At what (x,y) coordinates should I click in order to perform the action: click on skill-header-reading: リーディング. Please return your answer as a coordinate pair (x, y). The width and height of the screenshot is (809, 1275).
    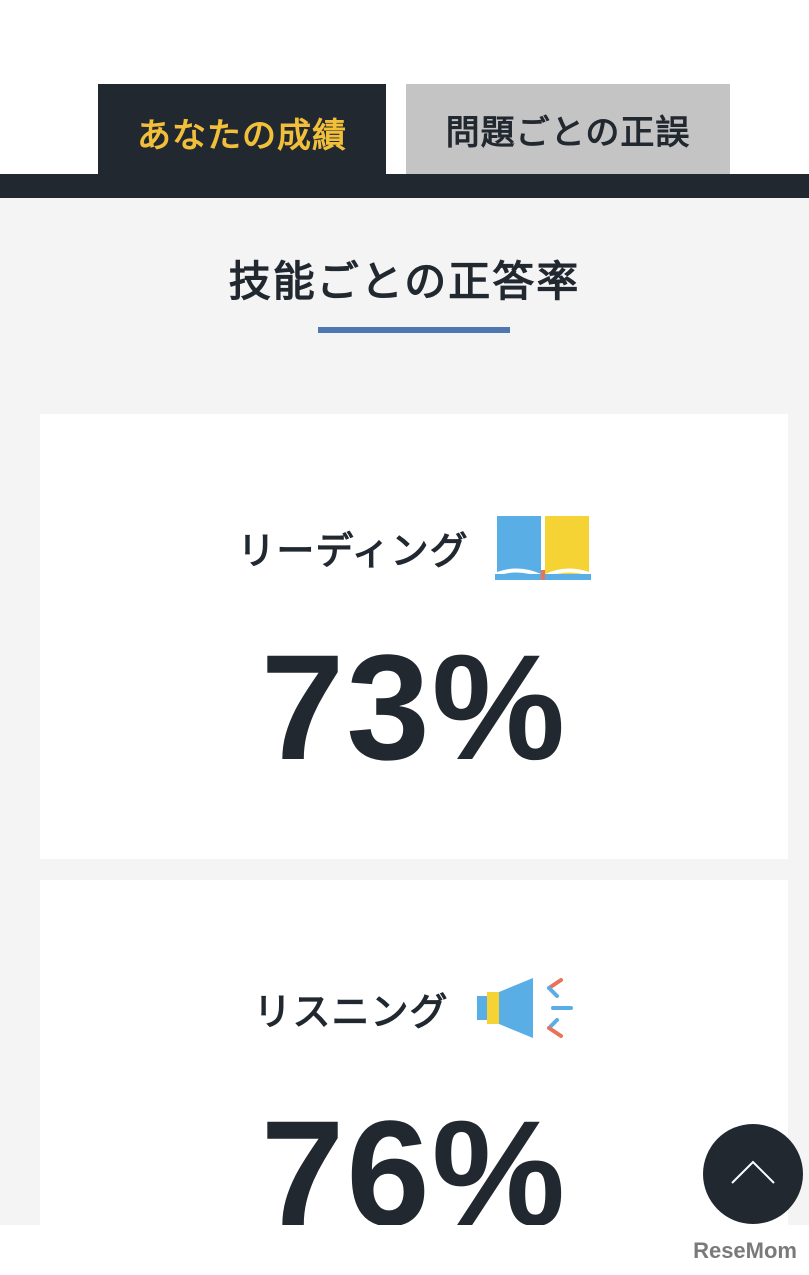
    Looking at the image, I should click on (414, 547).